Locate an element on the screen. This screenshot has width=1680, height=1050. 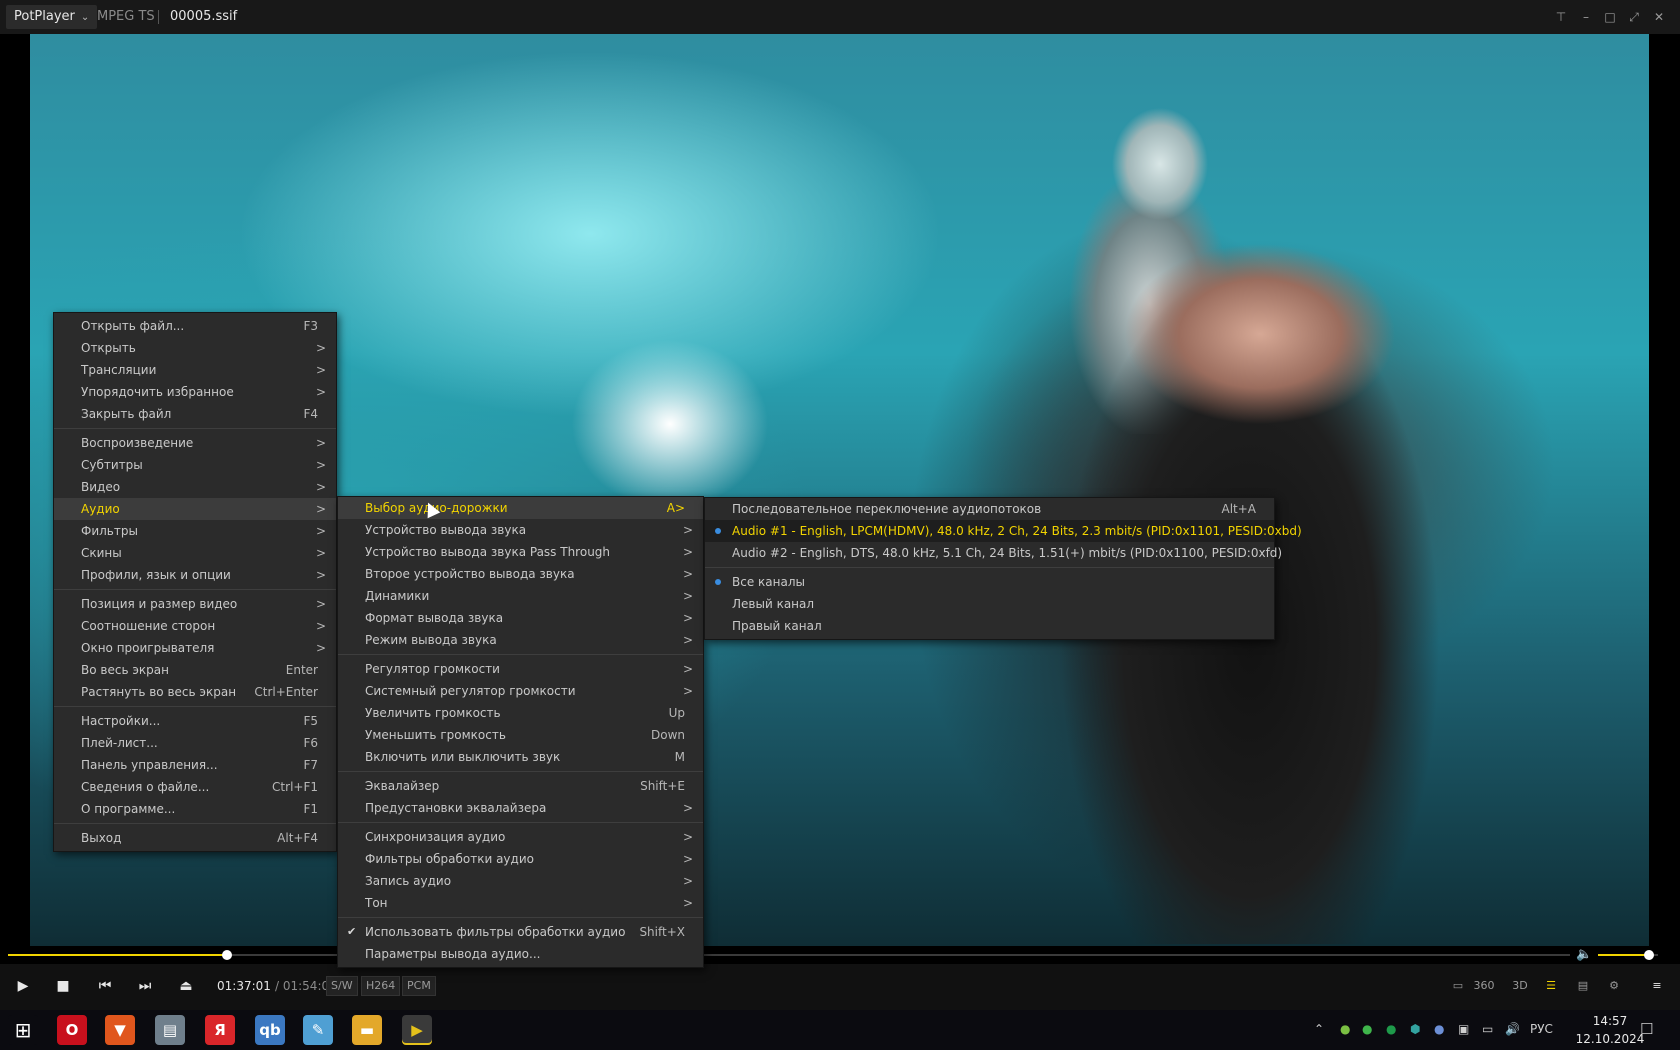
previous-icon: ⏮ is located at coordinates (105, 986).